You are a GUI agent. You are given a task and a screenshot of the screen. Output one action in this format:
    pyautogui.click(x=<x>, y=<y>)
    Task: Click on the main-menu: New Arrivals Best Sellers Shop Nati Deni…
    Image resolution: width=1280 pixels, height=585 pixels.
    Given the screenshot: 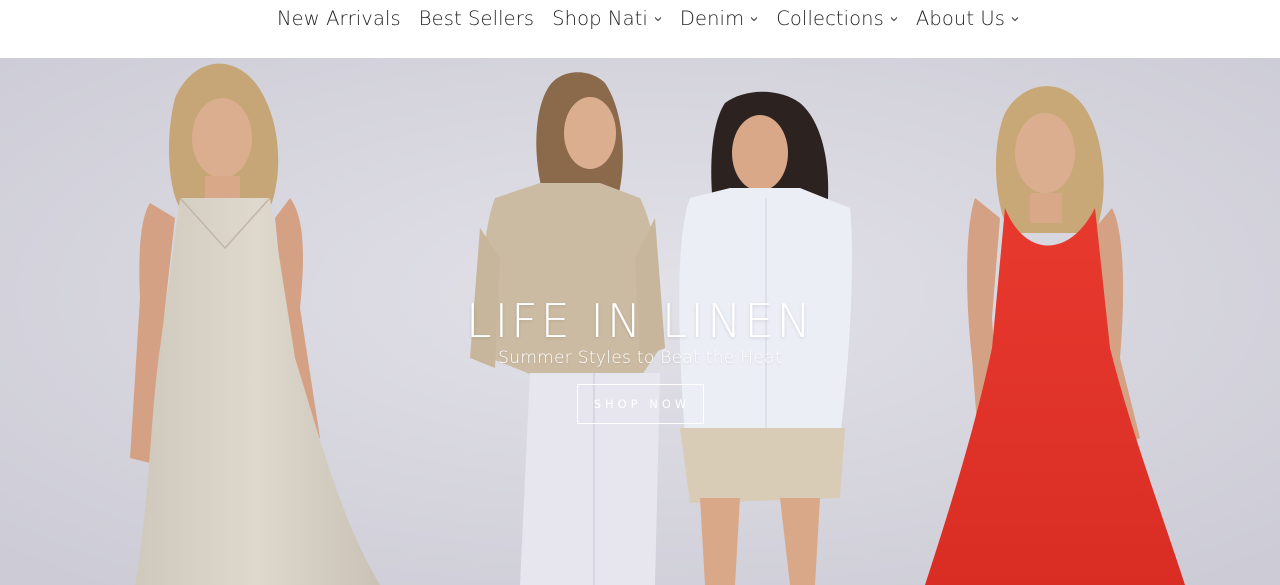 What is the action you would take?
    pyautogui.click(x=640, y=18)
    